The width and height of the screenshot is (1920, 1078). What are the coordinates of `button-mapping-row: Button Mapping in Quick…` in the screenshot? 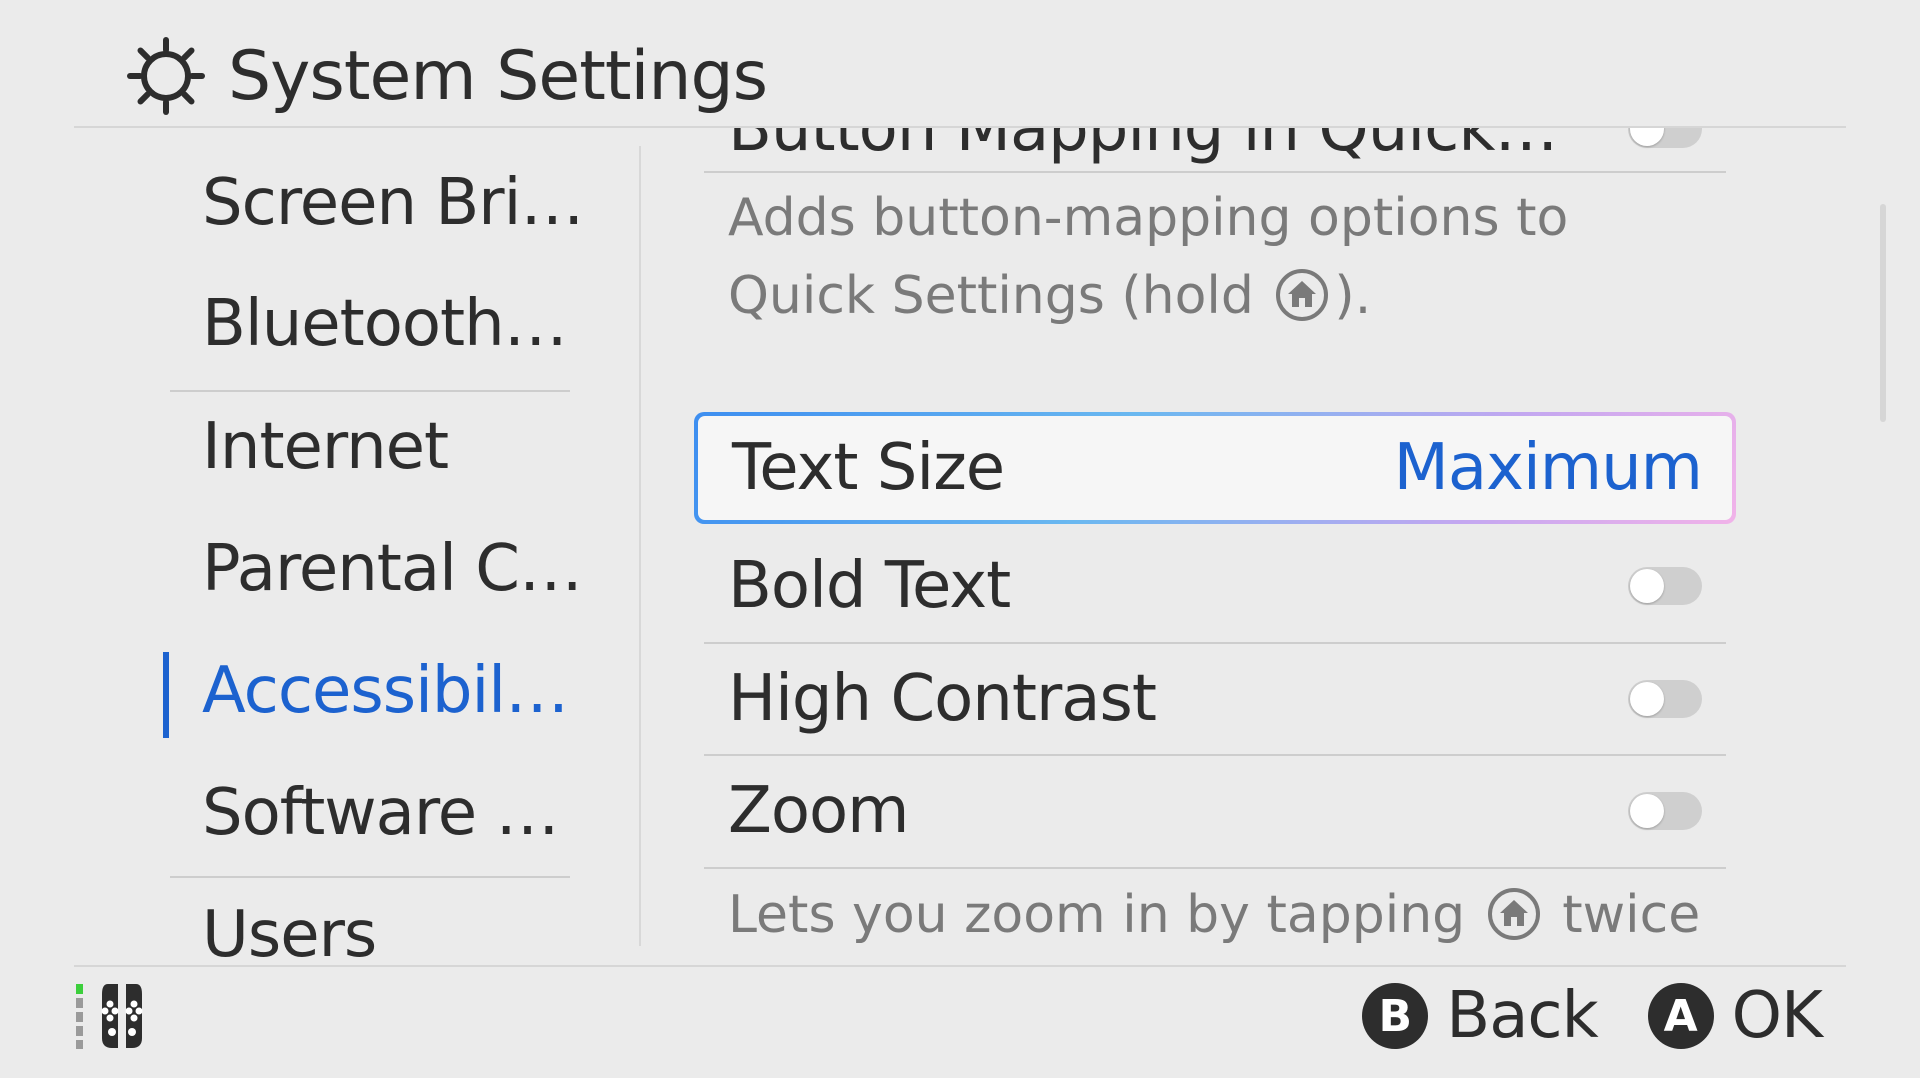 It's located at (1215, 156).